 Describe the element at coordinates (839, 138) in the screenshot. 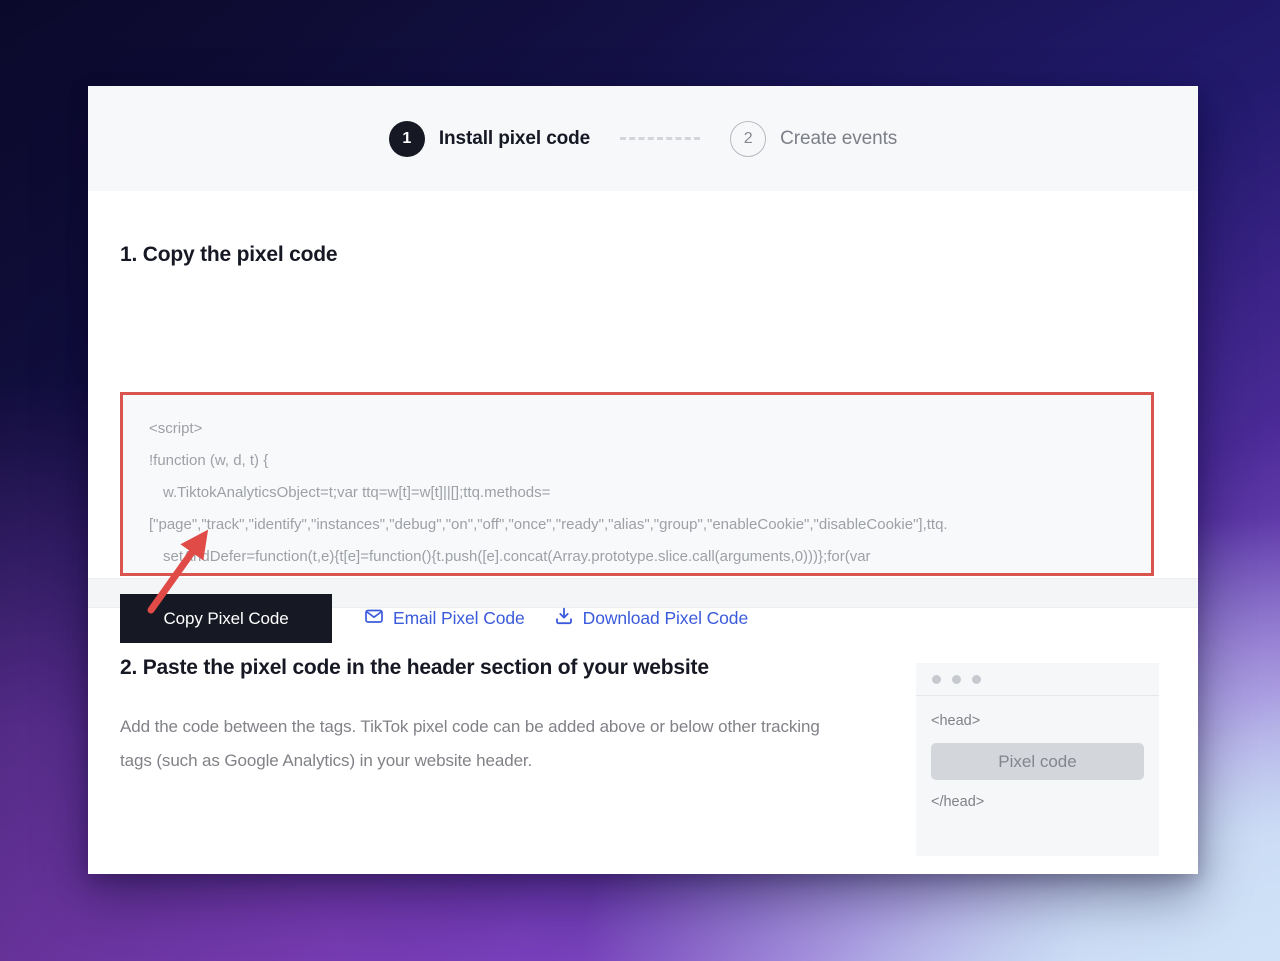

I see `step-2-label: Create events` at that location.